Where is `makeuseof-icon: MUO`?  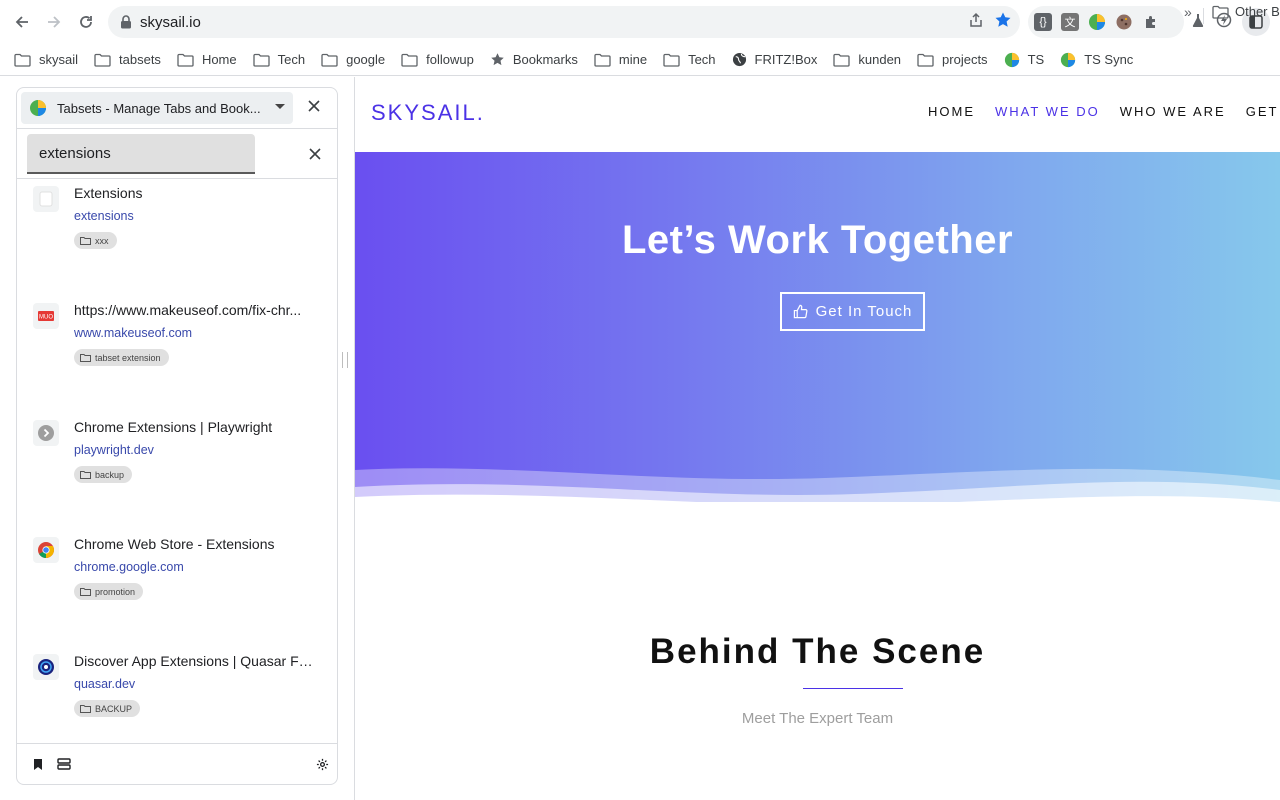
makeuseof-icon: MUO is located at coordinates (46, 316).